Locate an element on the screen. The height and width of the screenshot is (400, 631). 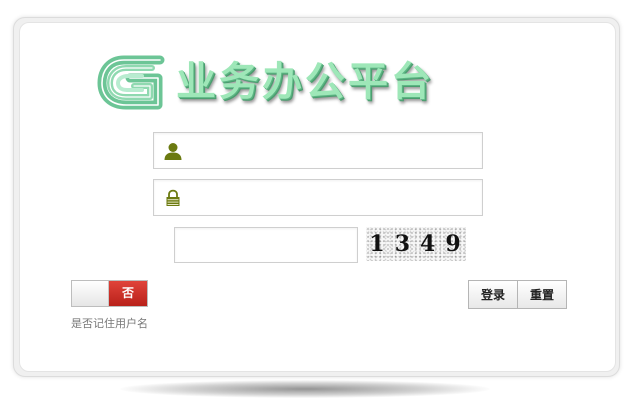
username-input is located at coordinates (334, 150).